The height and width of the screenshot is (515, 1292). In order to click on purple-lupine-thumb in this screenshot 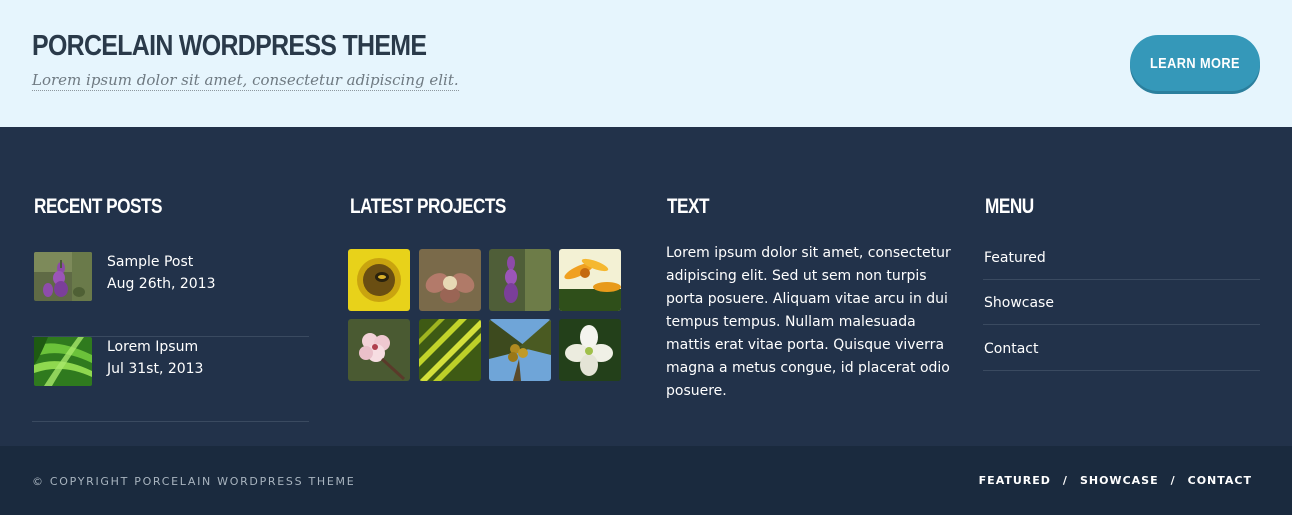, I will do `click(520, 280)`.